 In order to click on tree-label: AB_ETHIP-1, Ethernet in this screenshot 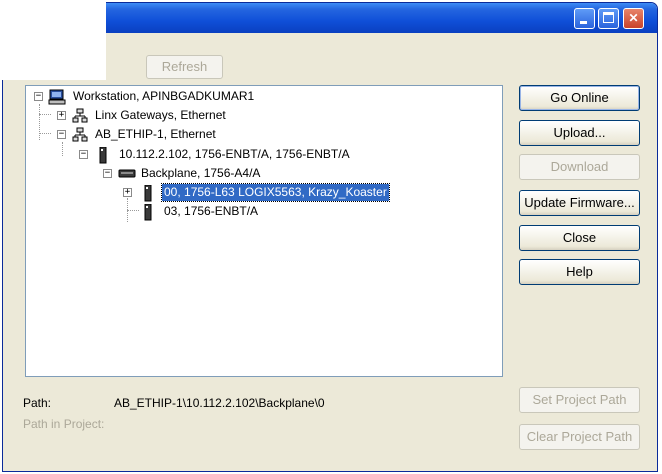, I will do `click(155, 134)`.